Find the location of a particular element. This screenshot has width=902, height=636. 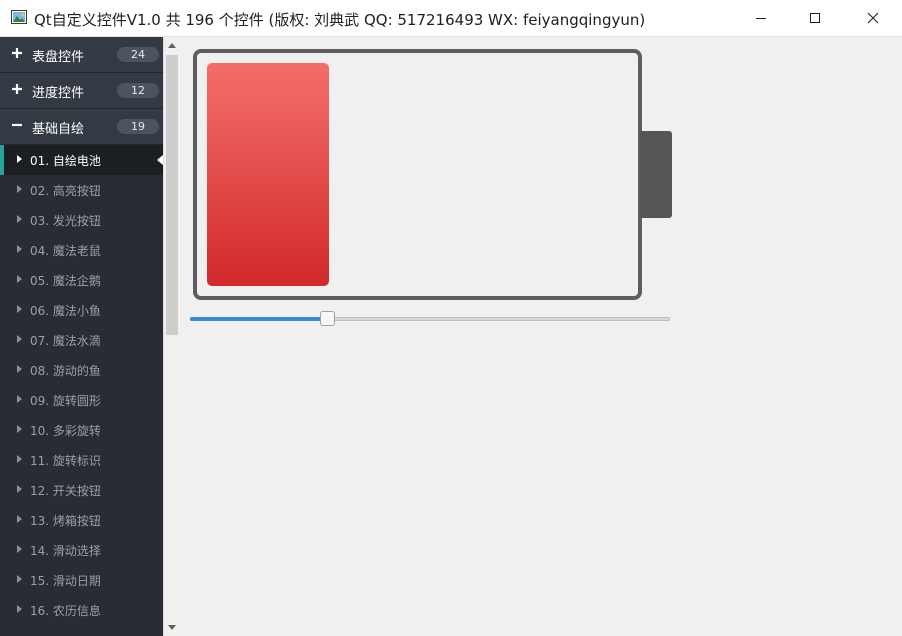

battery-level-slider is located at coordinates (430, 319).